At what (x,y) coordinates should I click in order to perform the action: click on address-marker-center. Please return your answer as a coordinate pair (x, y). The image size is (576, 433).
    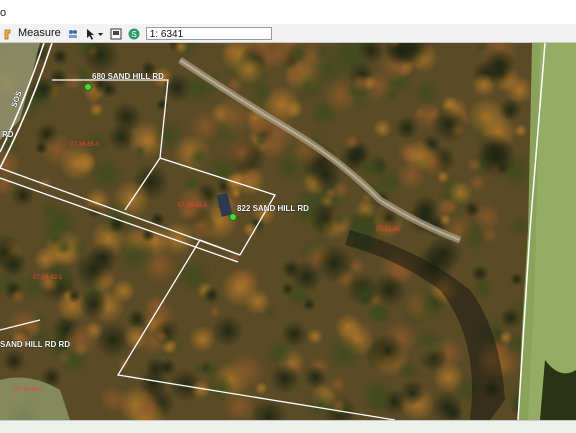
    Looking at the image, I should click on (233, 217).